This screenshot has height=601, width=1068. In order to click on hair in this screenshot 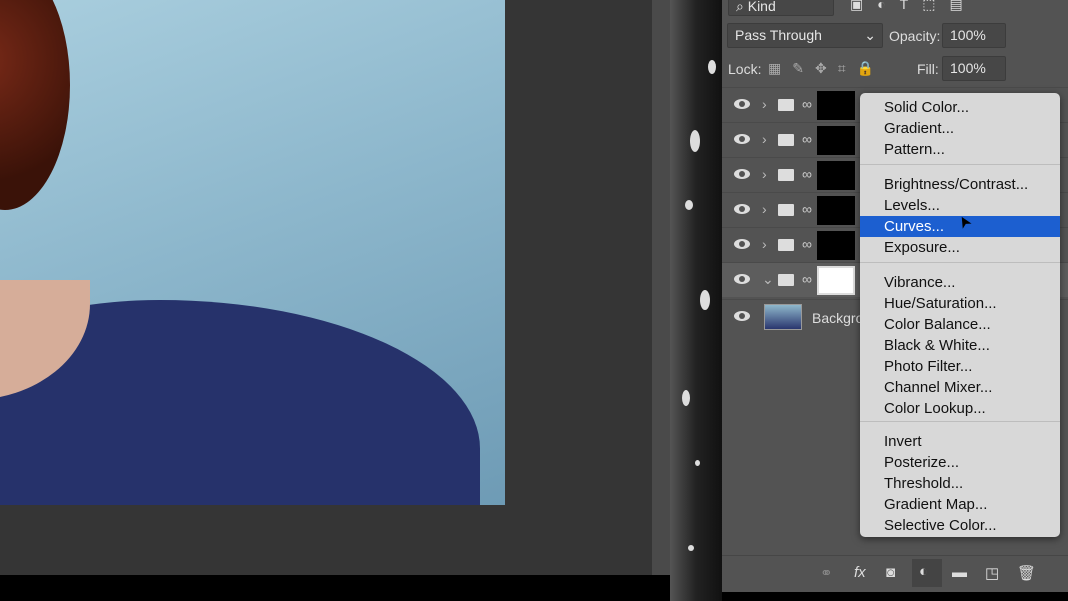, I will do `click(35, 105)`.